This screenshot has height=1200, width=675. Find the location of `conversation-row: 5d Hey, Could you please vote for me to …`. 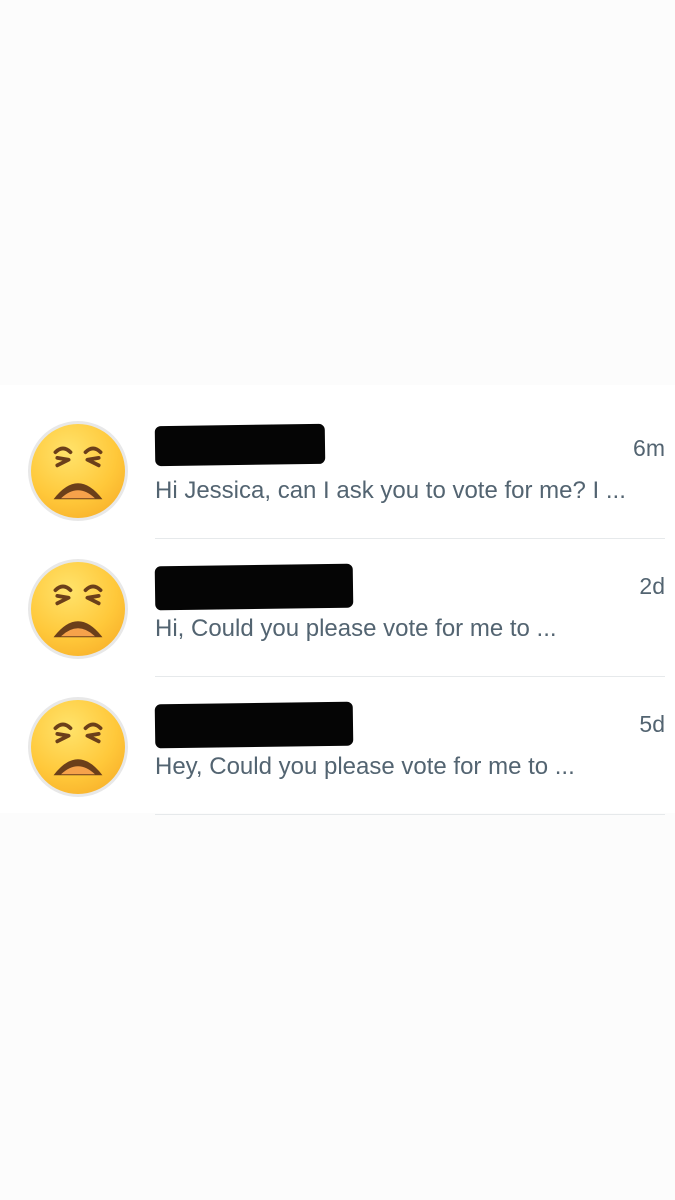

conversation-row: 5d Hey, Could you please vote for me to … is located at coordinates (337, 746).